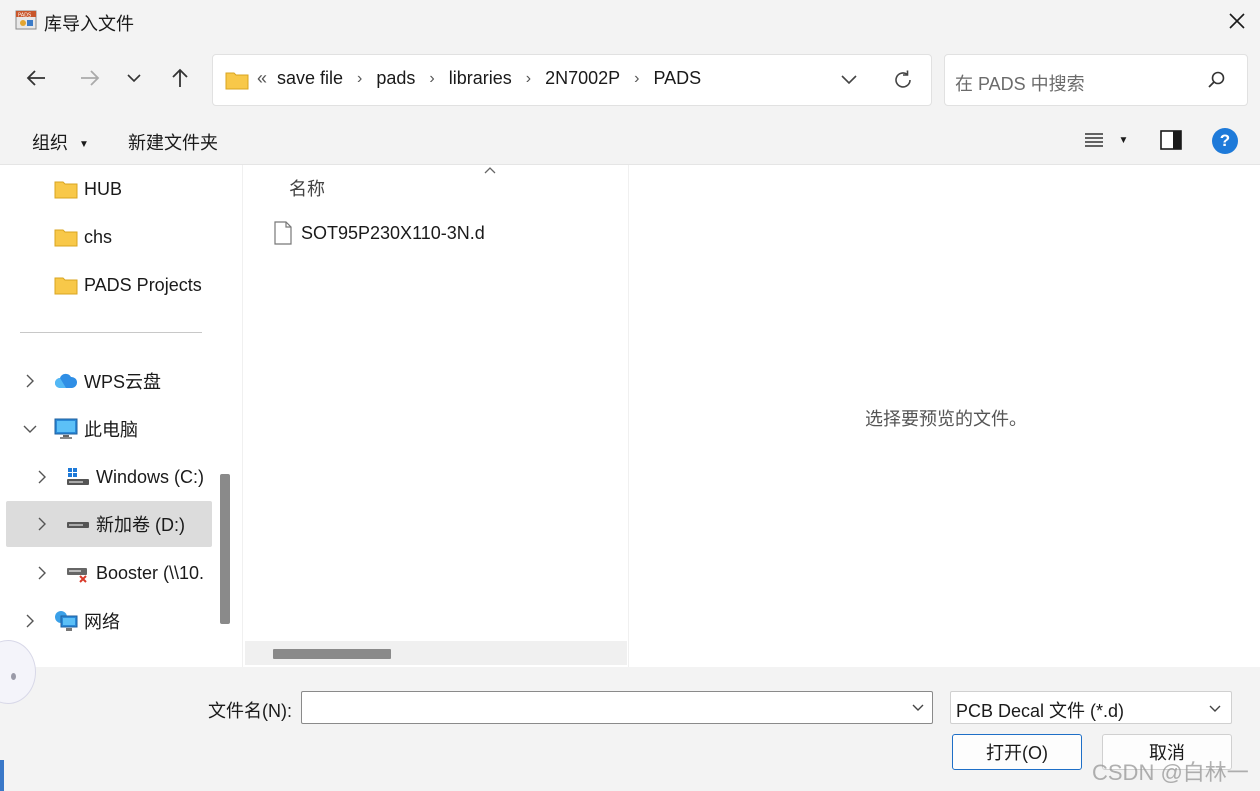 The width and height of the screenshot is (1260, 791). What do you see at coordinates (395, 78) in the screenshot?
I see `breadcrumb-item: pads` at bounding box center [395, 78].